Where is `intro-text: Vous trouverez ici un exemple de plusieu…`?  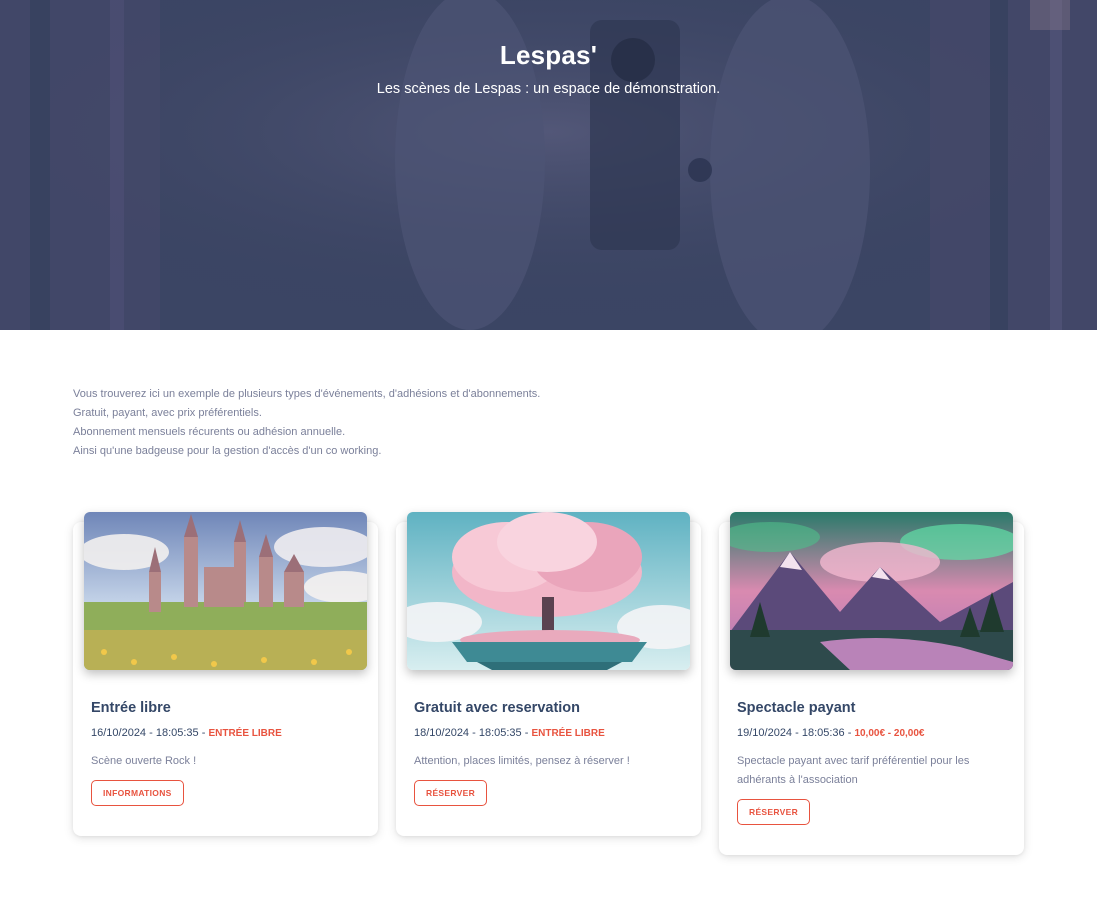
intro-text: Vous trouverez ici un exemple de plusieu… is located at coordinates (306, 423).